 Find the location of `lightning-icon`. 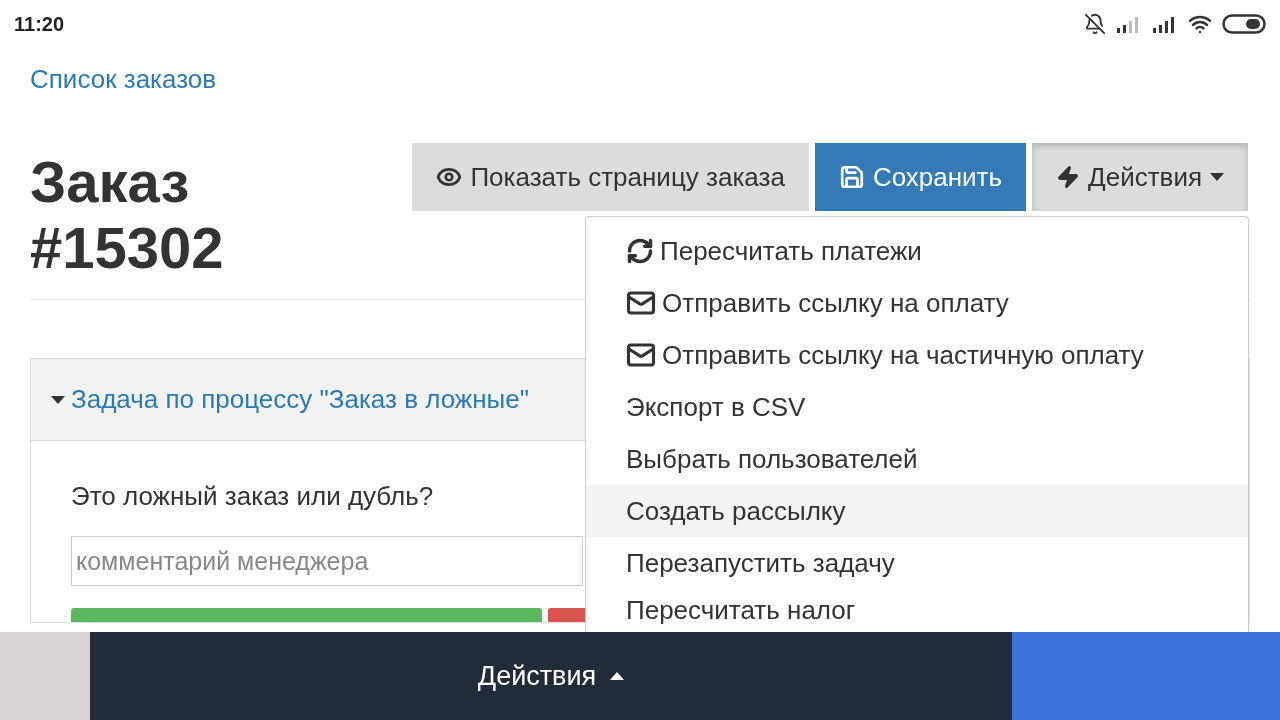

lightning-icon is located at coordinates (1068, 177).